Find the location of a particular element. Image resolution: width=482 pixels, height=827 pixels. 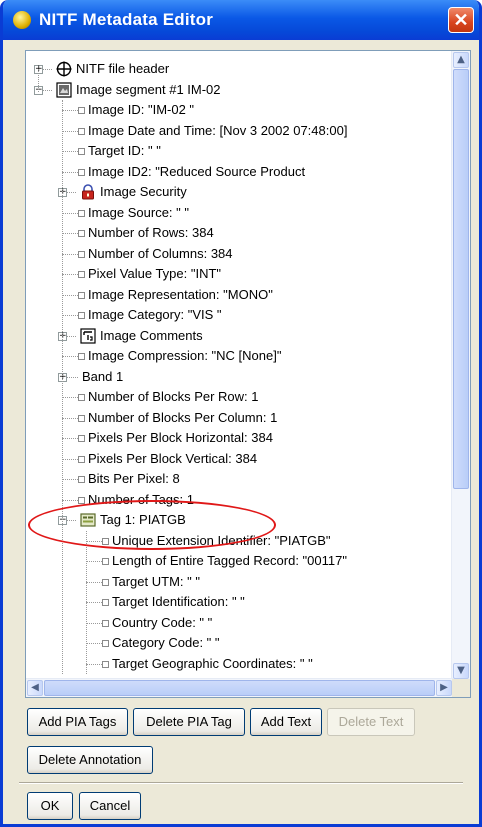

scrollbar-corner is located at coordinates (461, 688).